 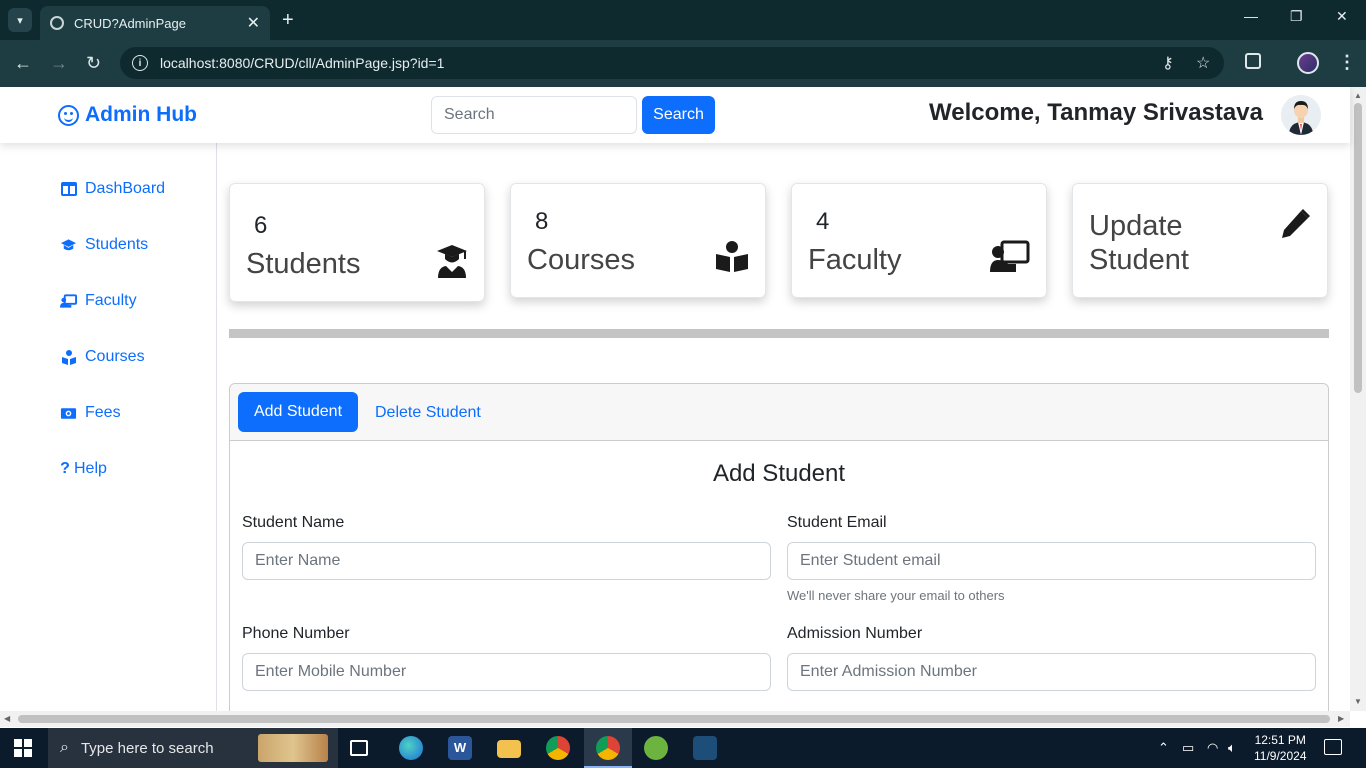 I want to click on vertical-scrollbar: ▲ ▼, so click(x=1358, y=399).